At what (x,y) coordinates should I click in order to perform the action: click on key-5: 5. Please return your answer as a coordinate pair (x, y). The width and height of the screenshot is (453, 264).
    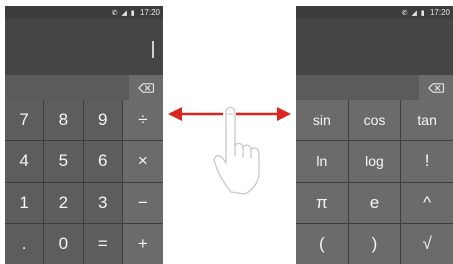
    Looking at the image, I should click on (63, 161).